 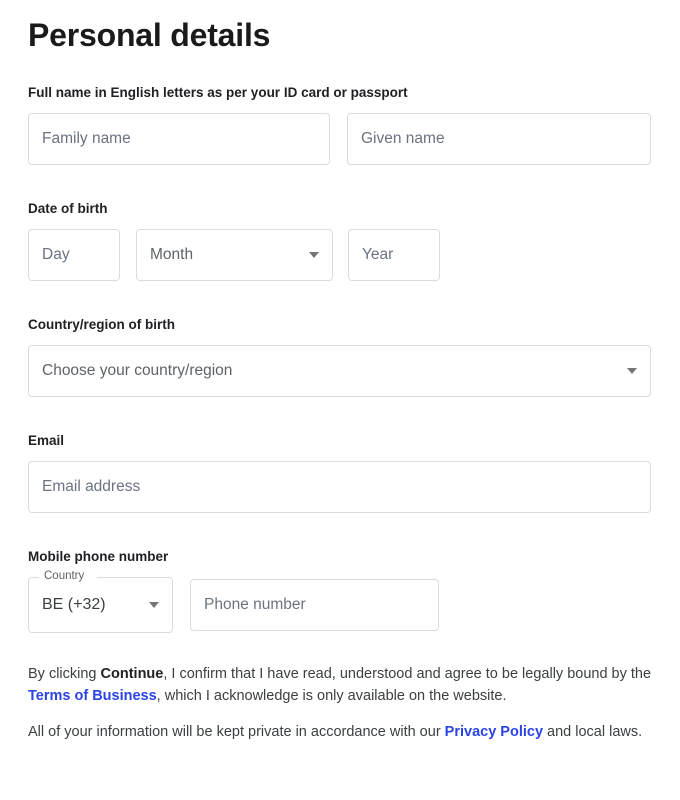 I want to click on birth-day-input, so click(x=74, y=255).